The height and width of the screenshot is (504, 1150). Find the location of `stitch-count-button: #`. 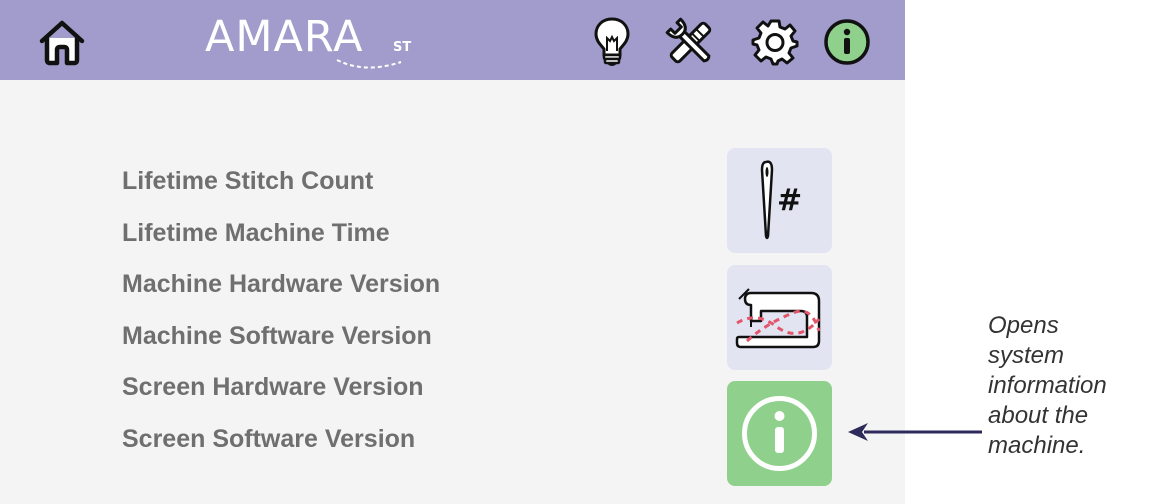

stitch-count-button: # is located at coordinates (779, 200).